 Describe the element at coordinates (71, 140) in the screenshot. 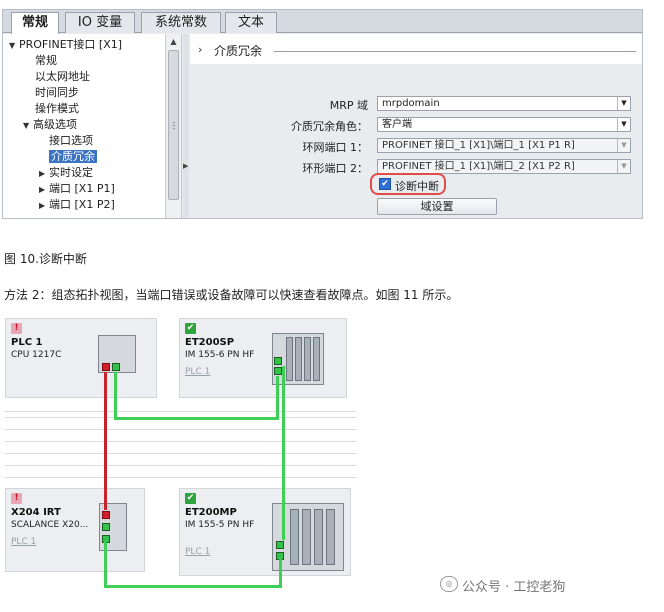

I see `tree-item-interface-options: 接口选项` at that location.